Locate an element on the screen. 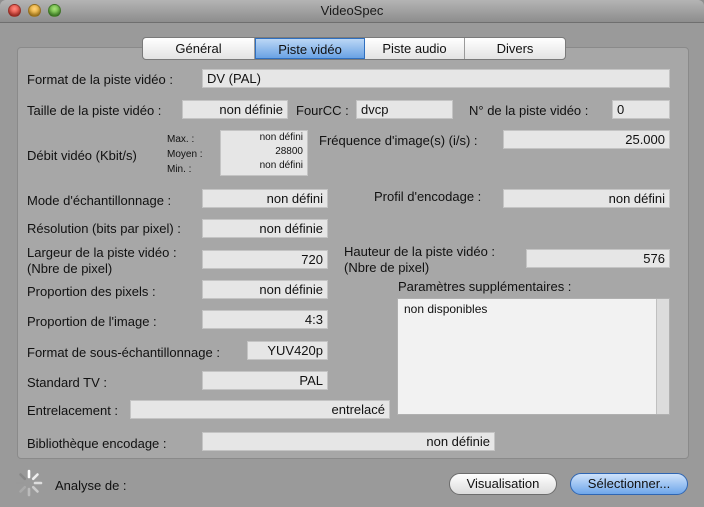  numero-field: 0 is located at coordinates (641, 109).